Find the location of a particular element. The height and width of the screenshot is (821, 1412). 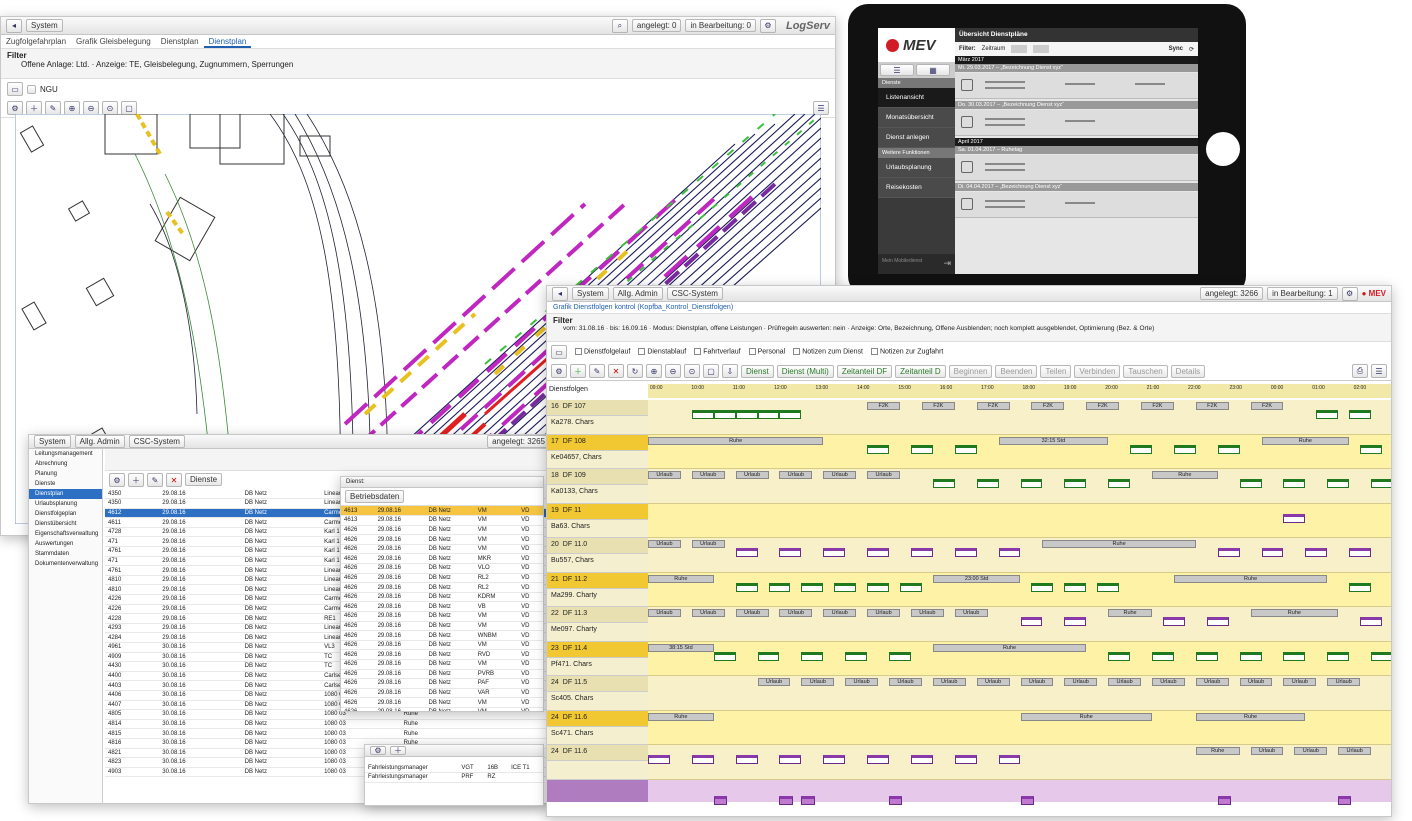

table-row: 4626 29.08.16 DB Netz KDRM VD is located at coordinates (442, 597).